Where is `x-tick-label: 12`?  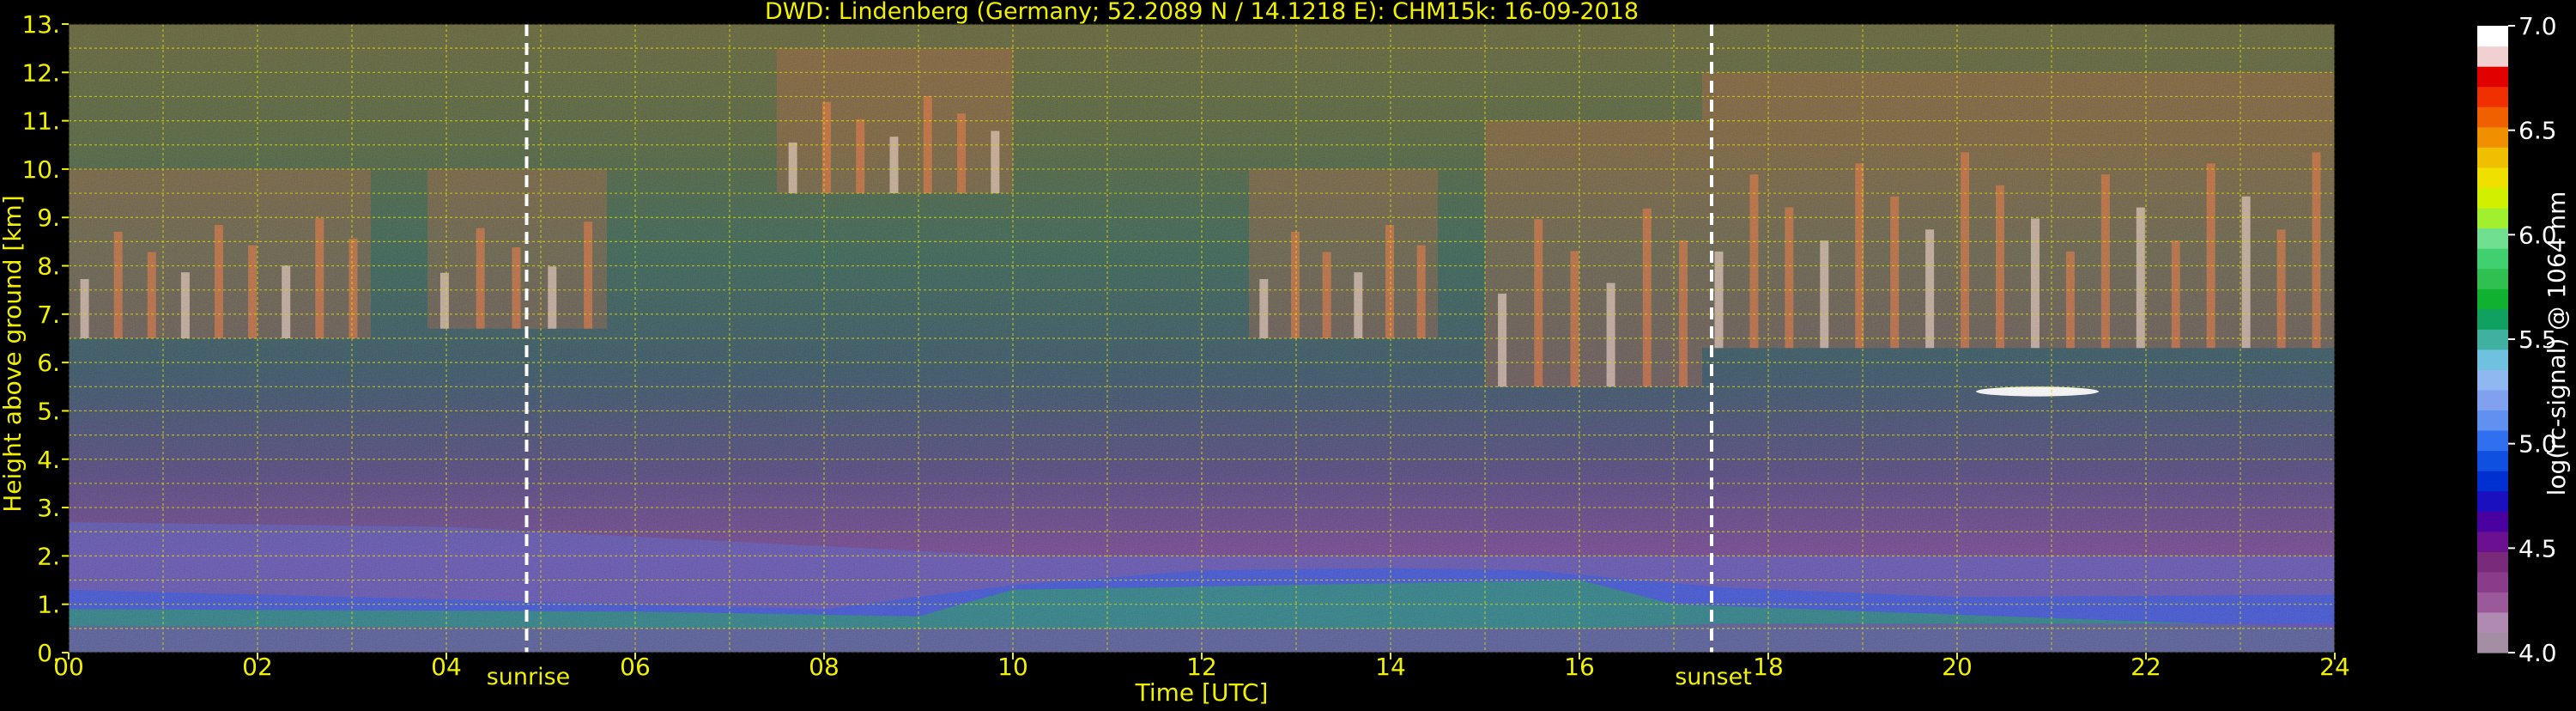 x-tick-label: 12 is located at coordinates (1201, 667).